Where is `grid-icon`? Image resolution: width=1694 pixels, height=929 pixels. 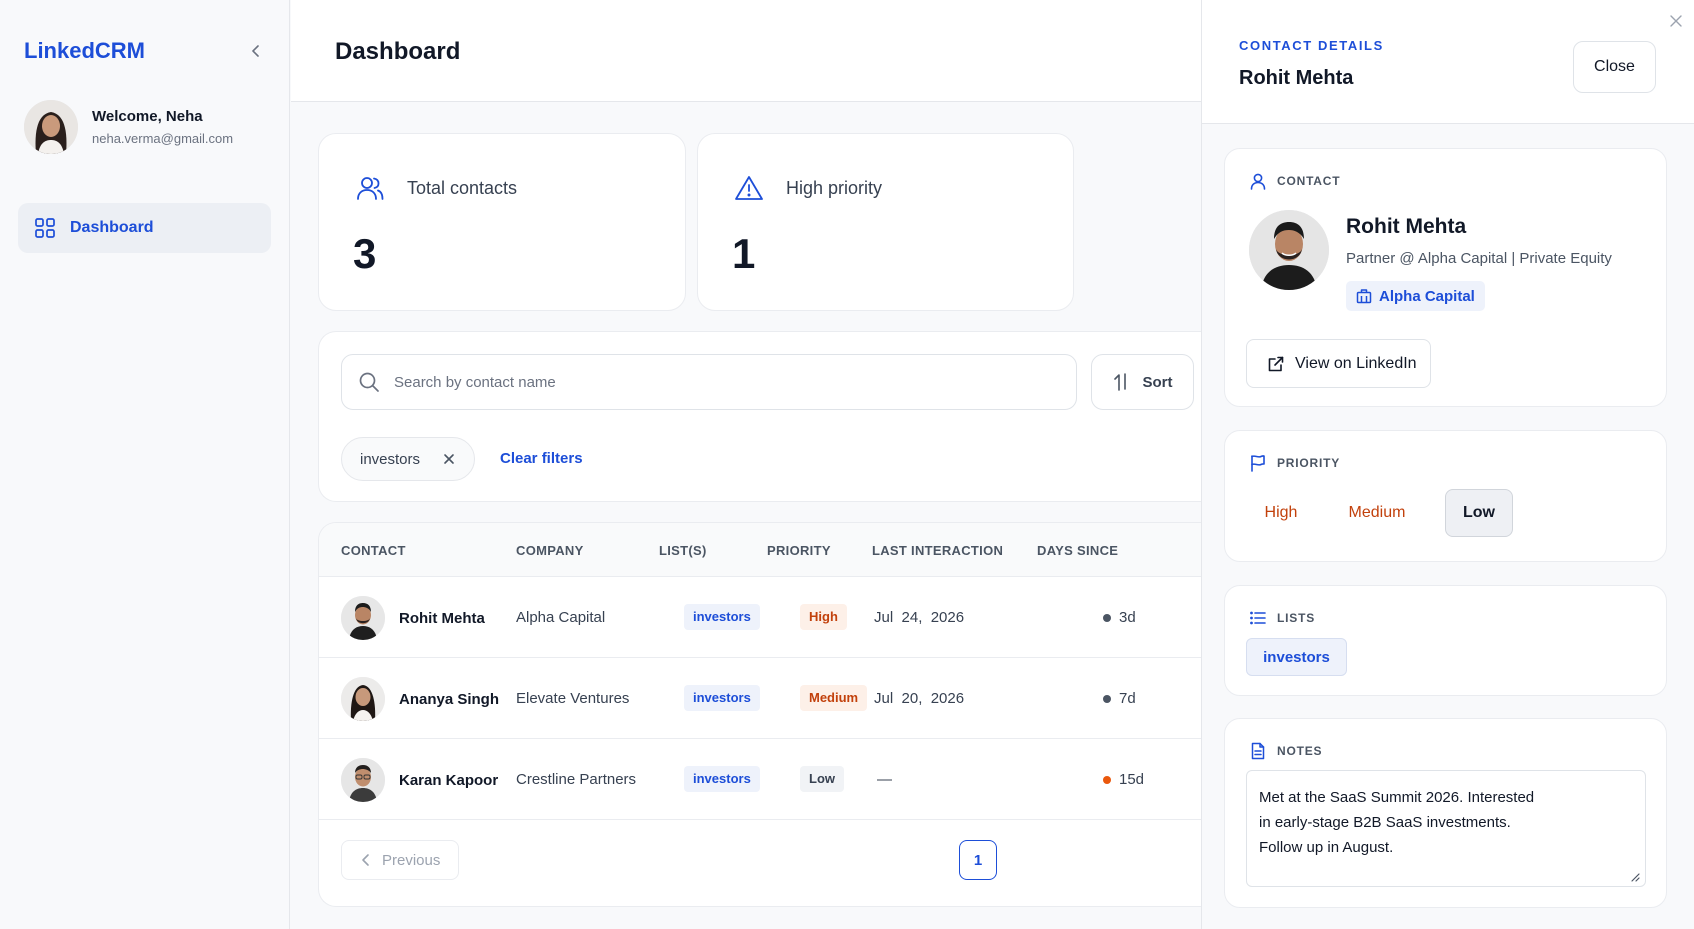
grid-icon is located at coordinates (45, 228).